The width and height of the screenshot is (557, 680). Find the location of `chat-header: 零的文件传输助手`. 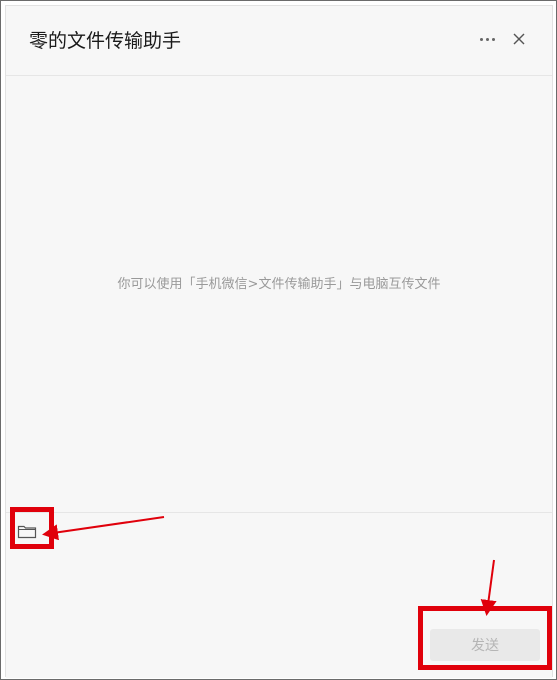

chat-header: 零的文件传输助手 is located at coordinates (279, 41).